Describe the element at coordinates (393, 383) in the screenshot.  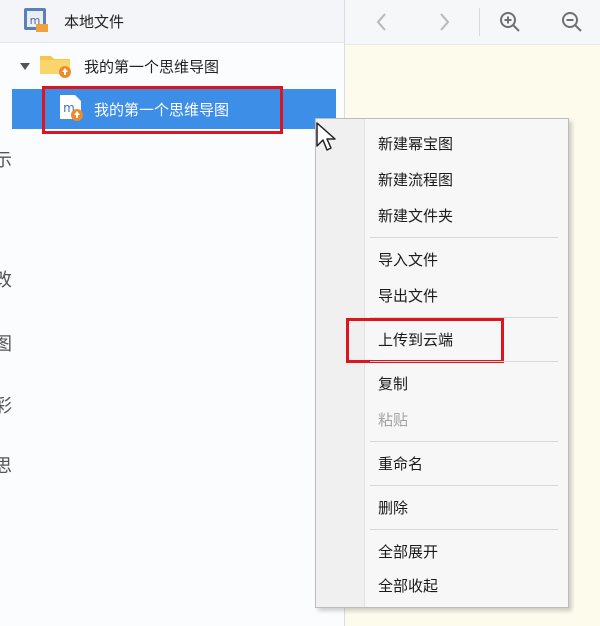
I see `menu-item-copy: 复制` at that location.